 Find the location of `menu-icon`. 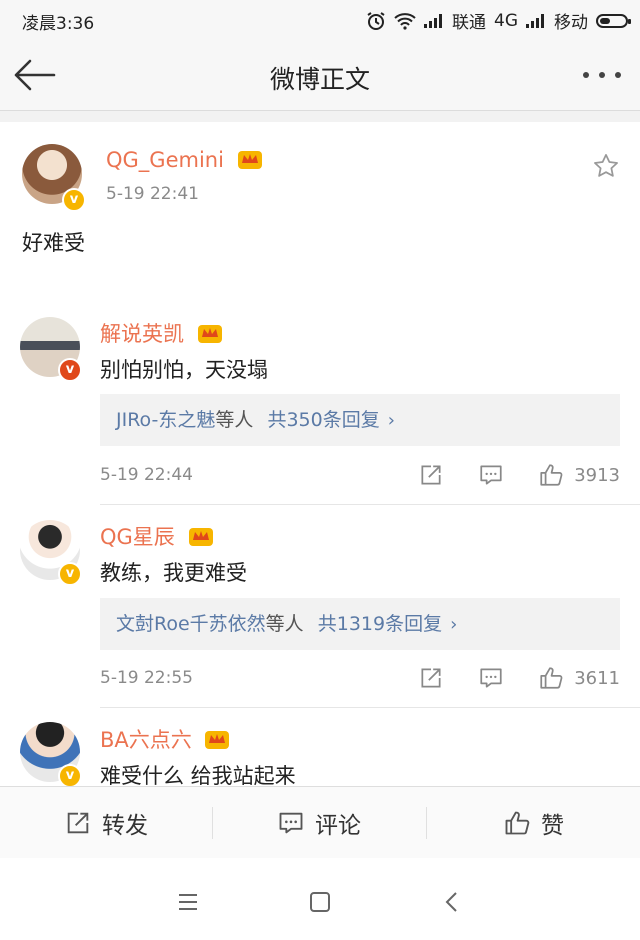

menu-icon is located at coordinates (188, 902).